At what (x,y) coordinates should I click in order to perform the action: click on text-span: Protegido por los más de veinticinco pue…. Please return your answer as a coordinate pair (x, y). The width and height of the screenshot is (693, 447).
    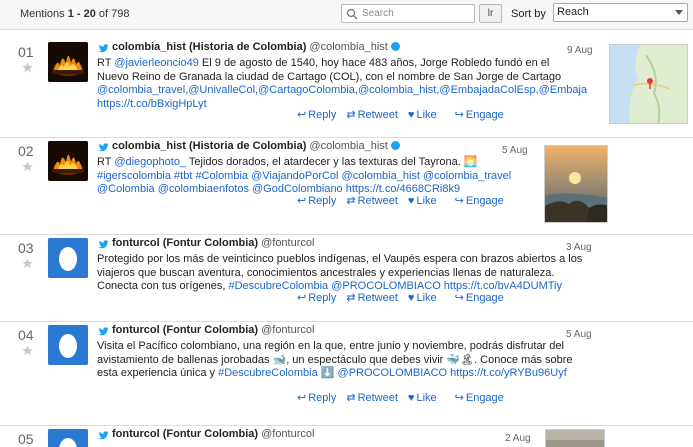
    Looking at the image, I should click on (340, 259).